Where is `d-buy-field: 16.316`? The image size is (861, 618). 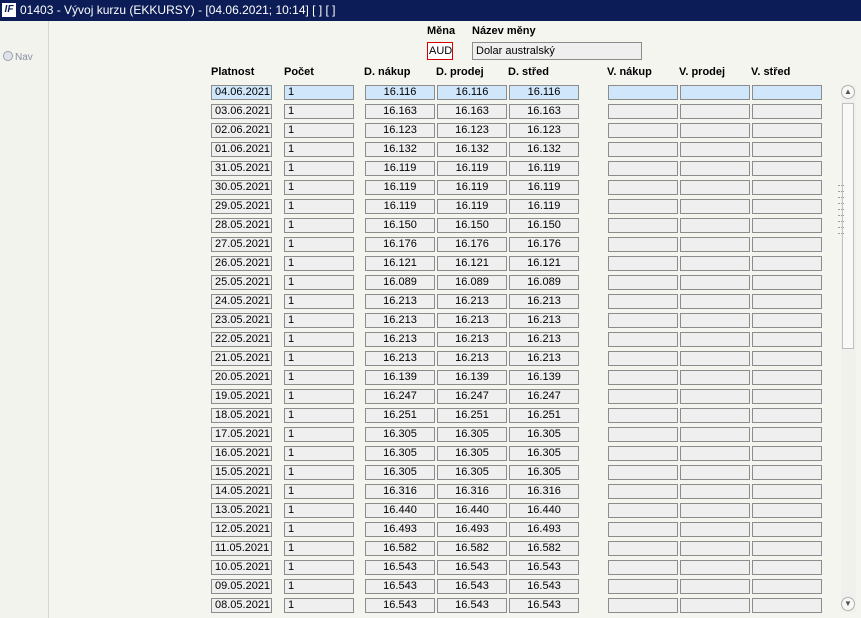 d-buy-field: 16.316 is located at coordinates (400, 491).